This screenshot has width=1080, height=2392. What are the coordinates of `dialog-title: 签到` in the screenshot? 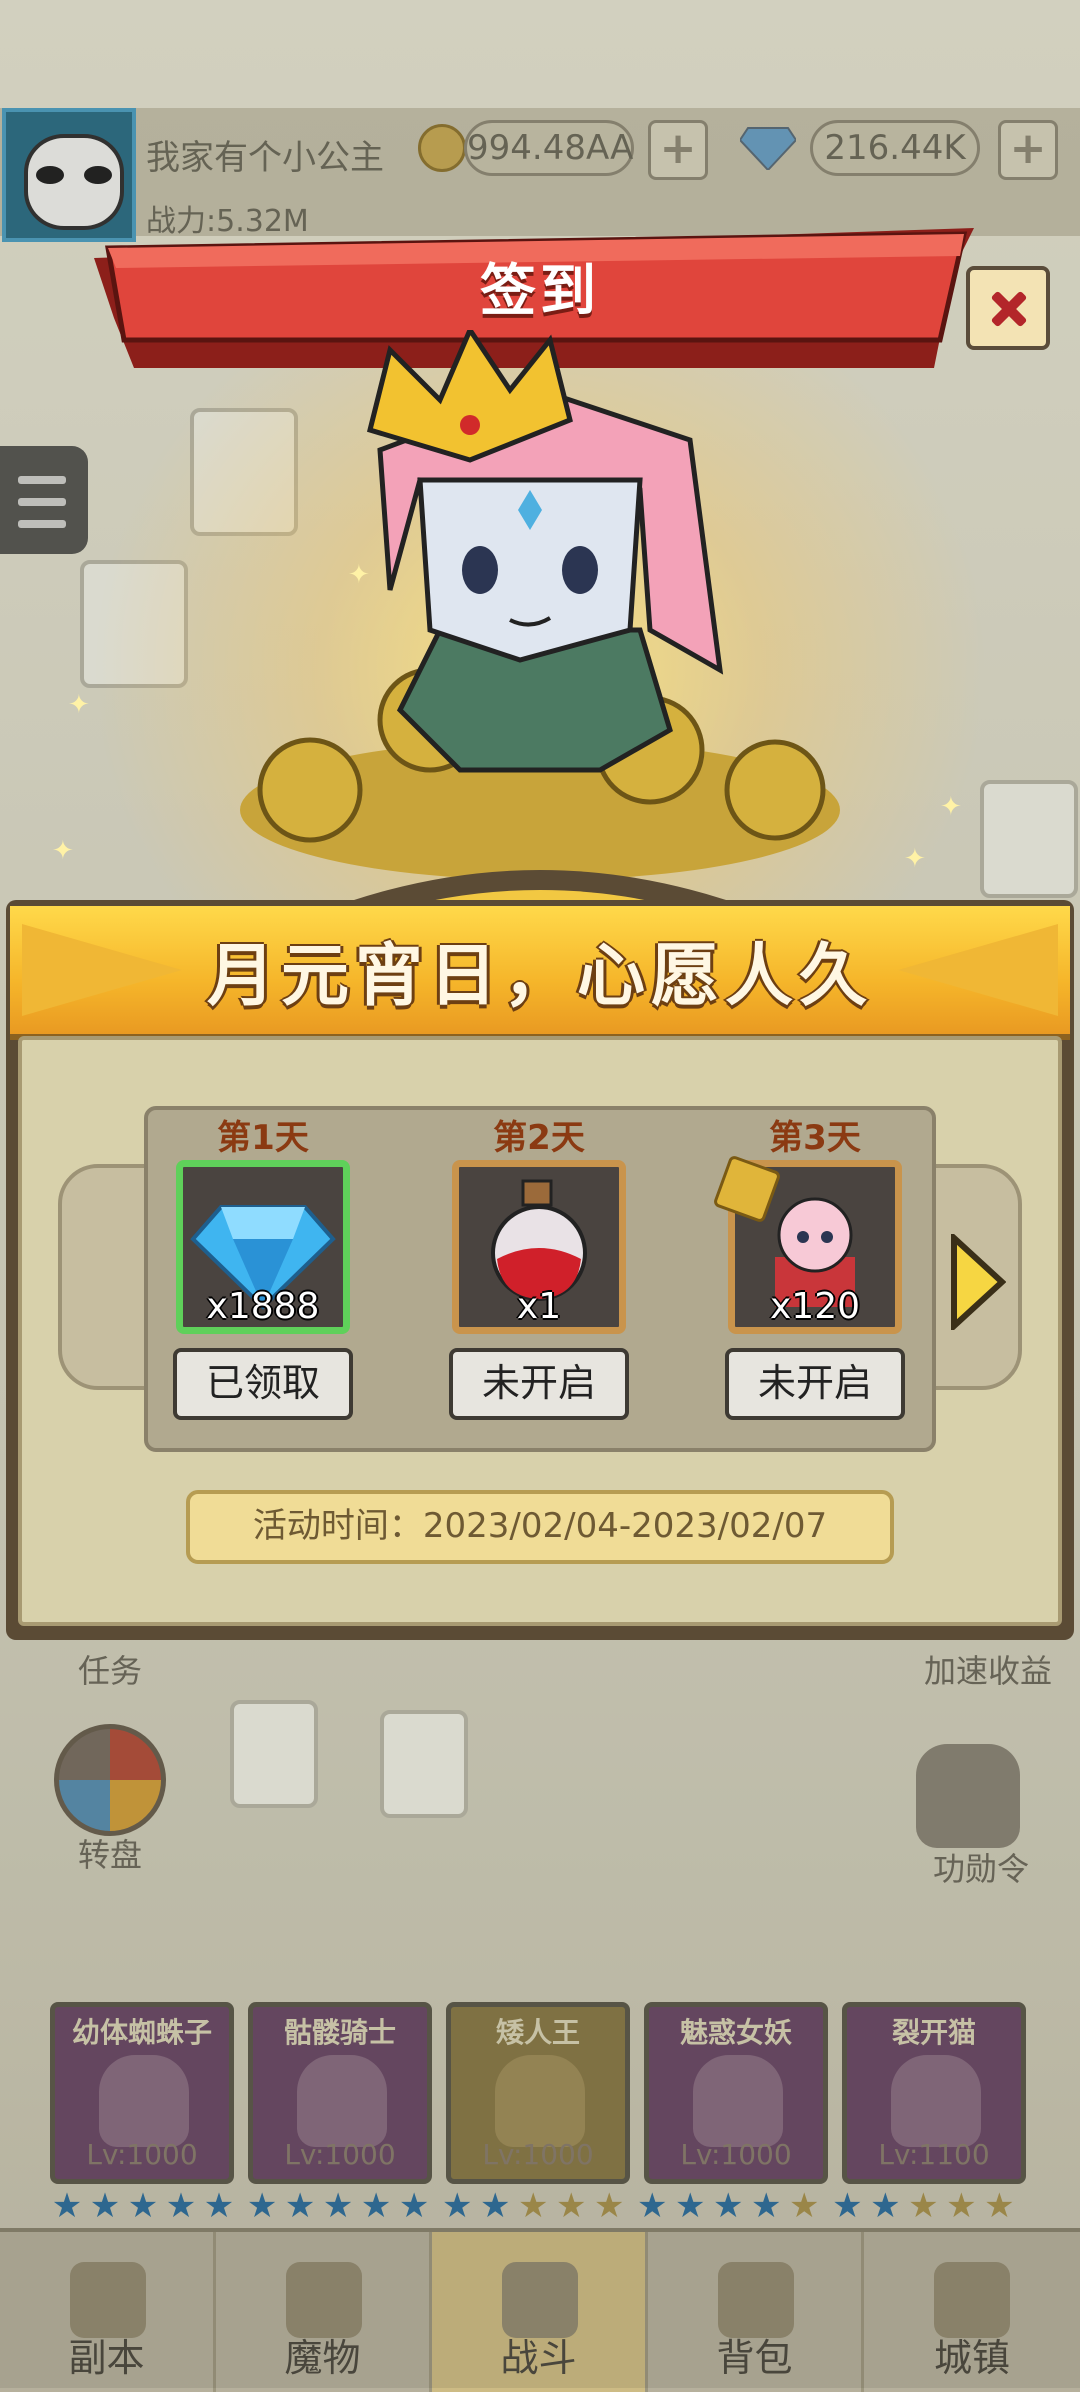 It's located at (540, 291).